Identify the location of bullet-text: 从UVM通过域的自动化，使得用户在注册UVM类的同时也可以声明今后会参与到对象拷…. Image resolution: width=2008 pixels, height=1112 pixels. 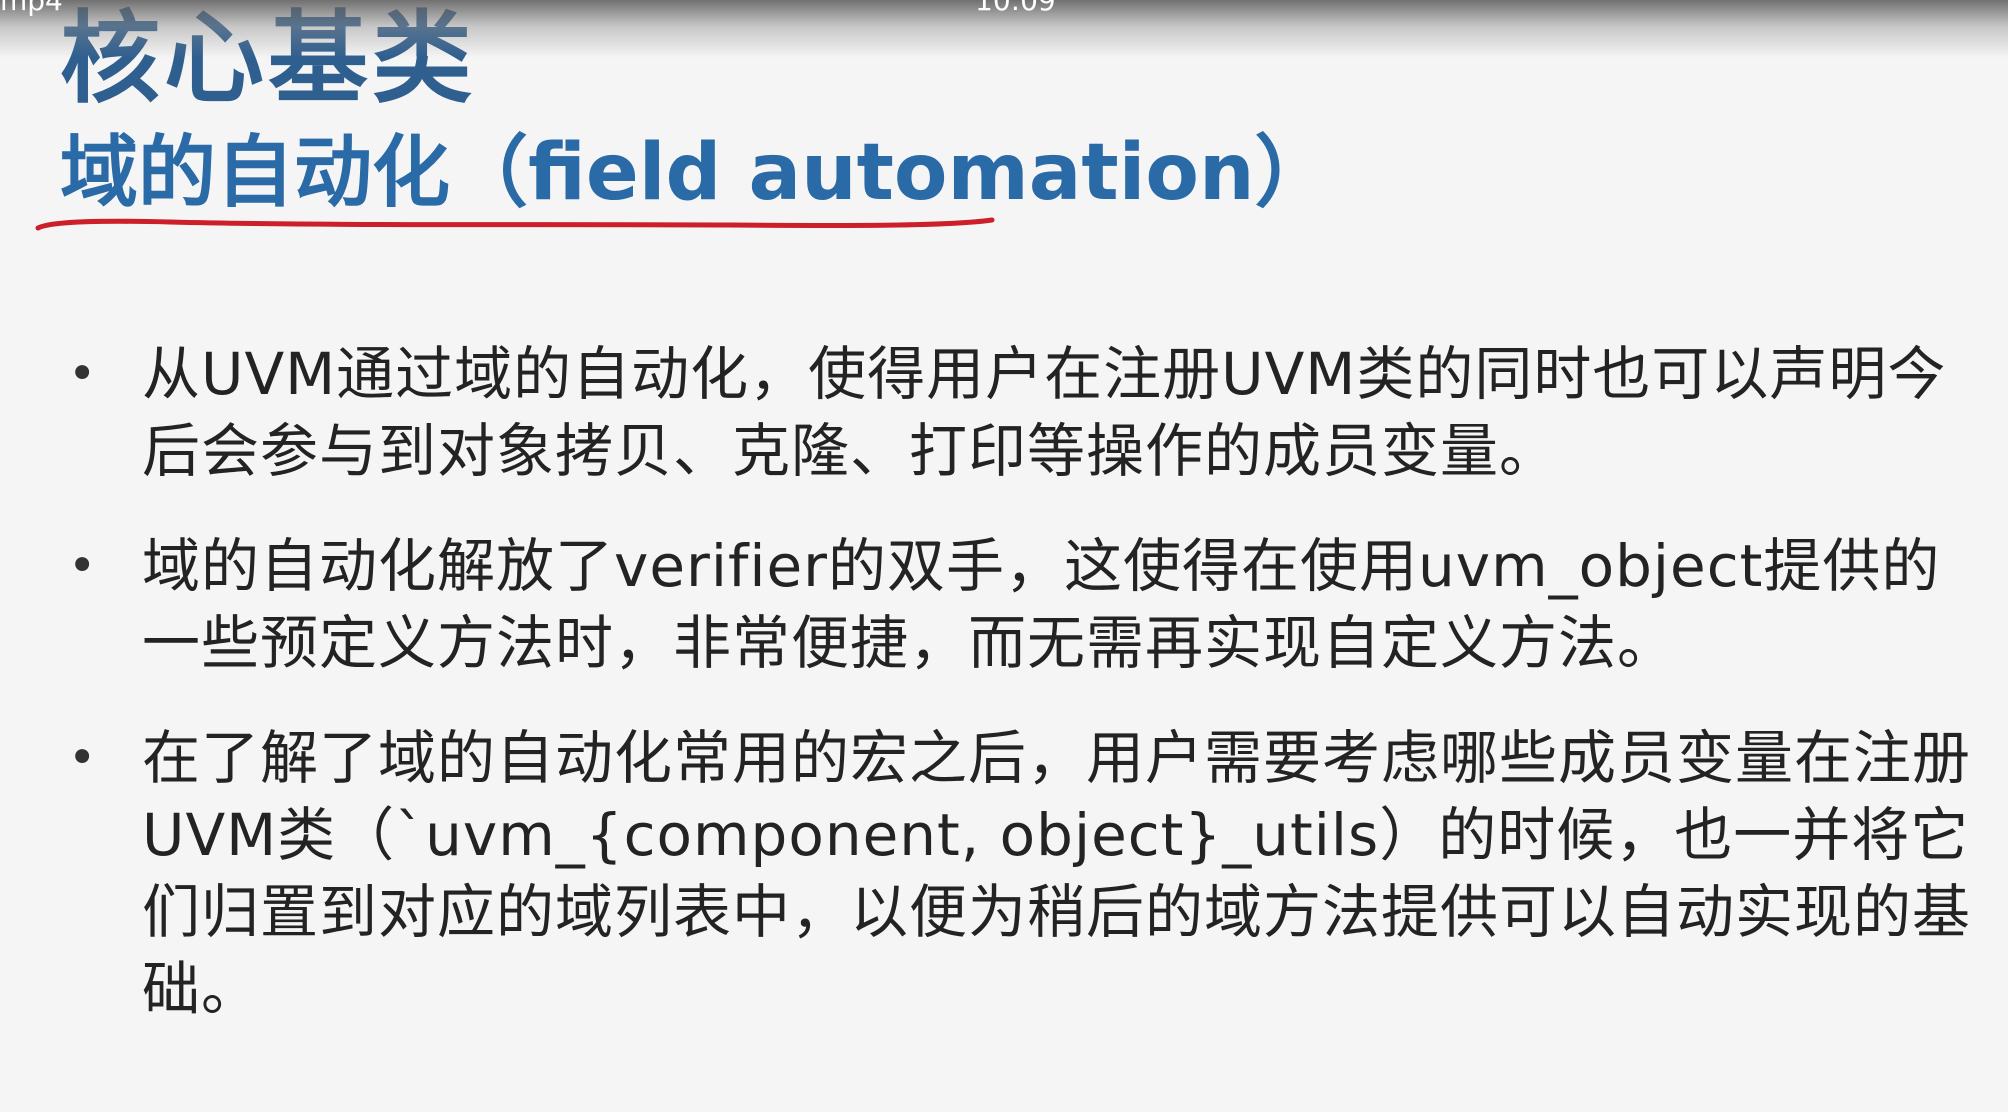
(1044, 412).